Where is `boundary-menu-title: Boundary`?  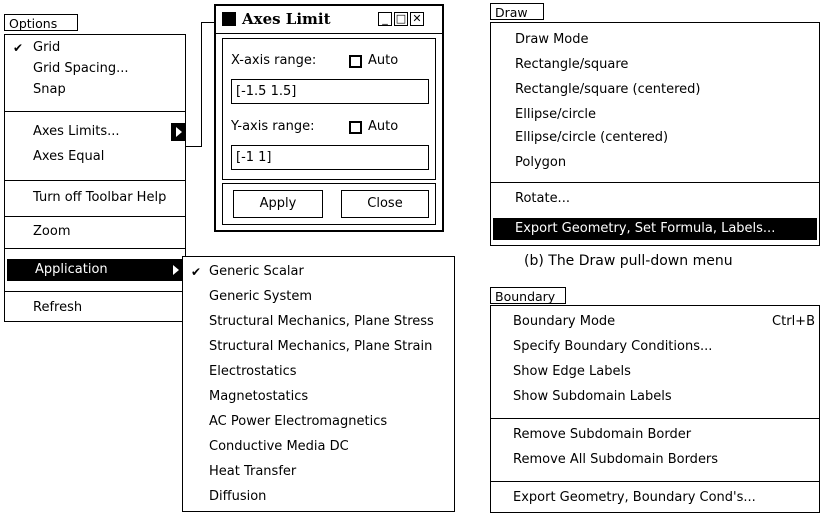
boundary-menu-title: Boundary is located at coordinates (528, 295).